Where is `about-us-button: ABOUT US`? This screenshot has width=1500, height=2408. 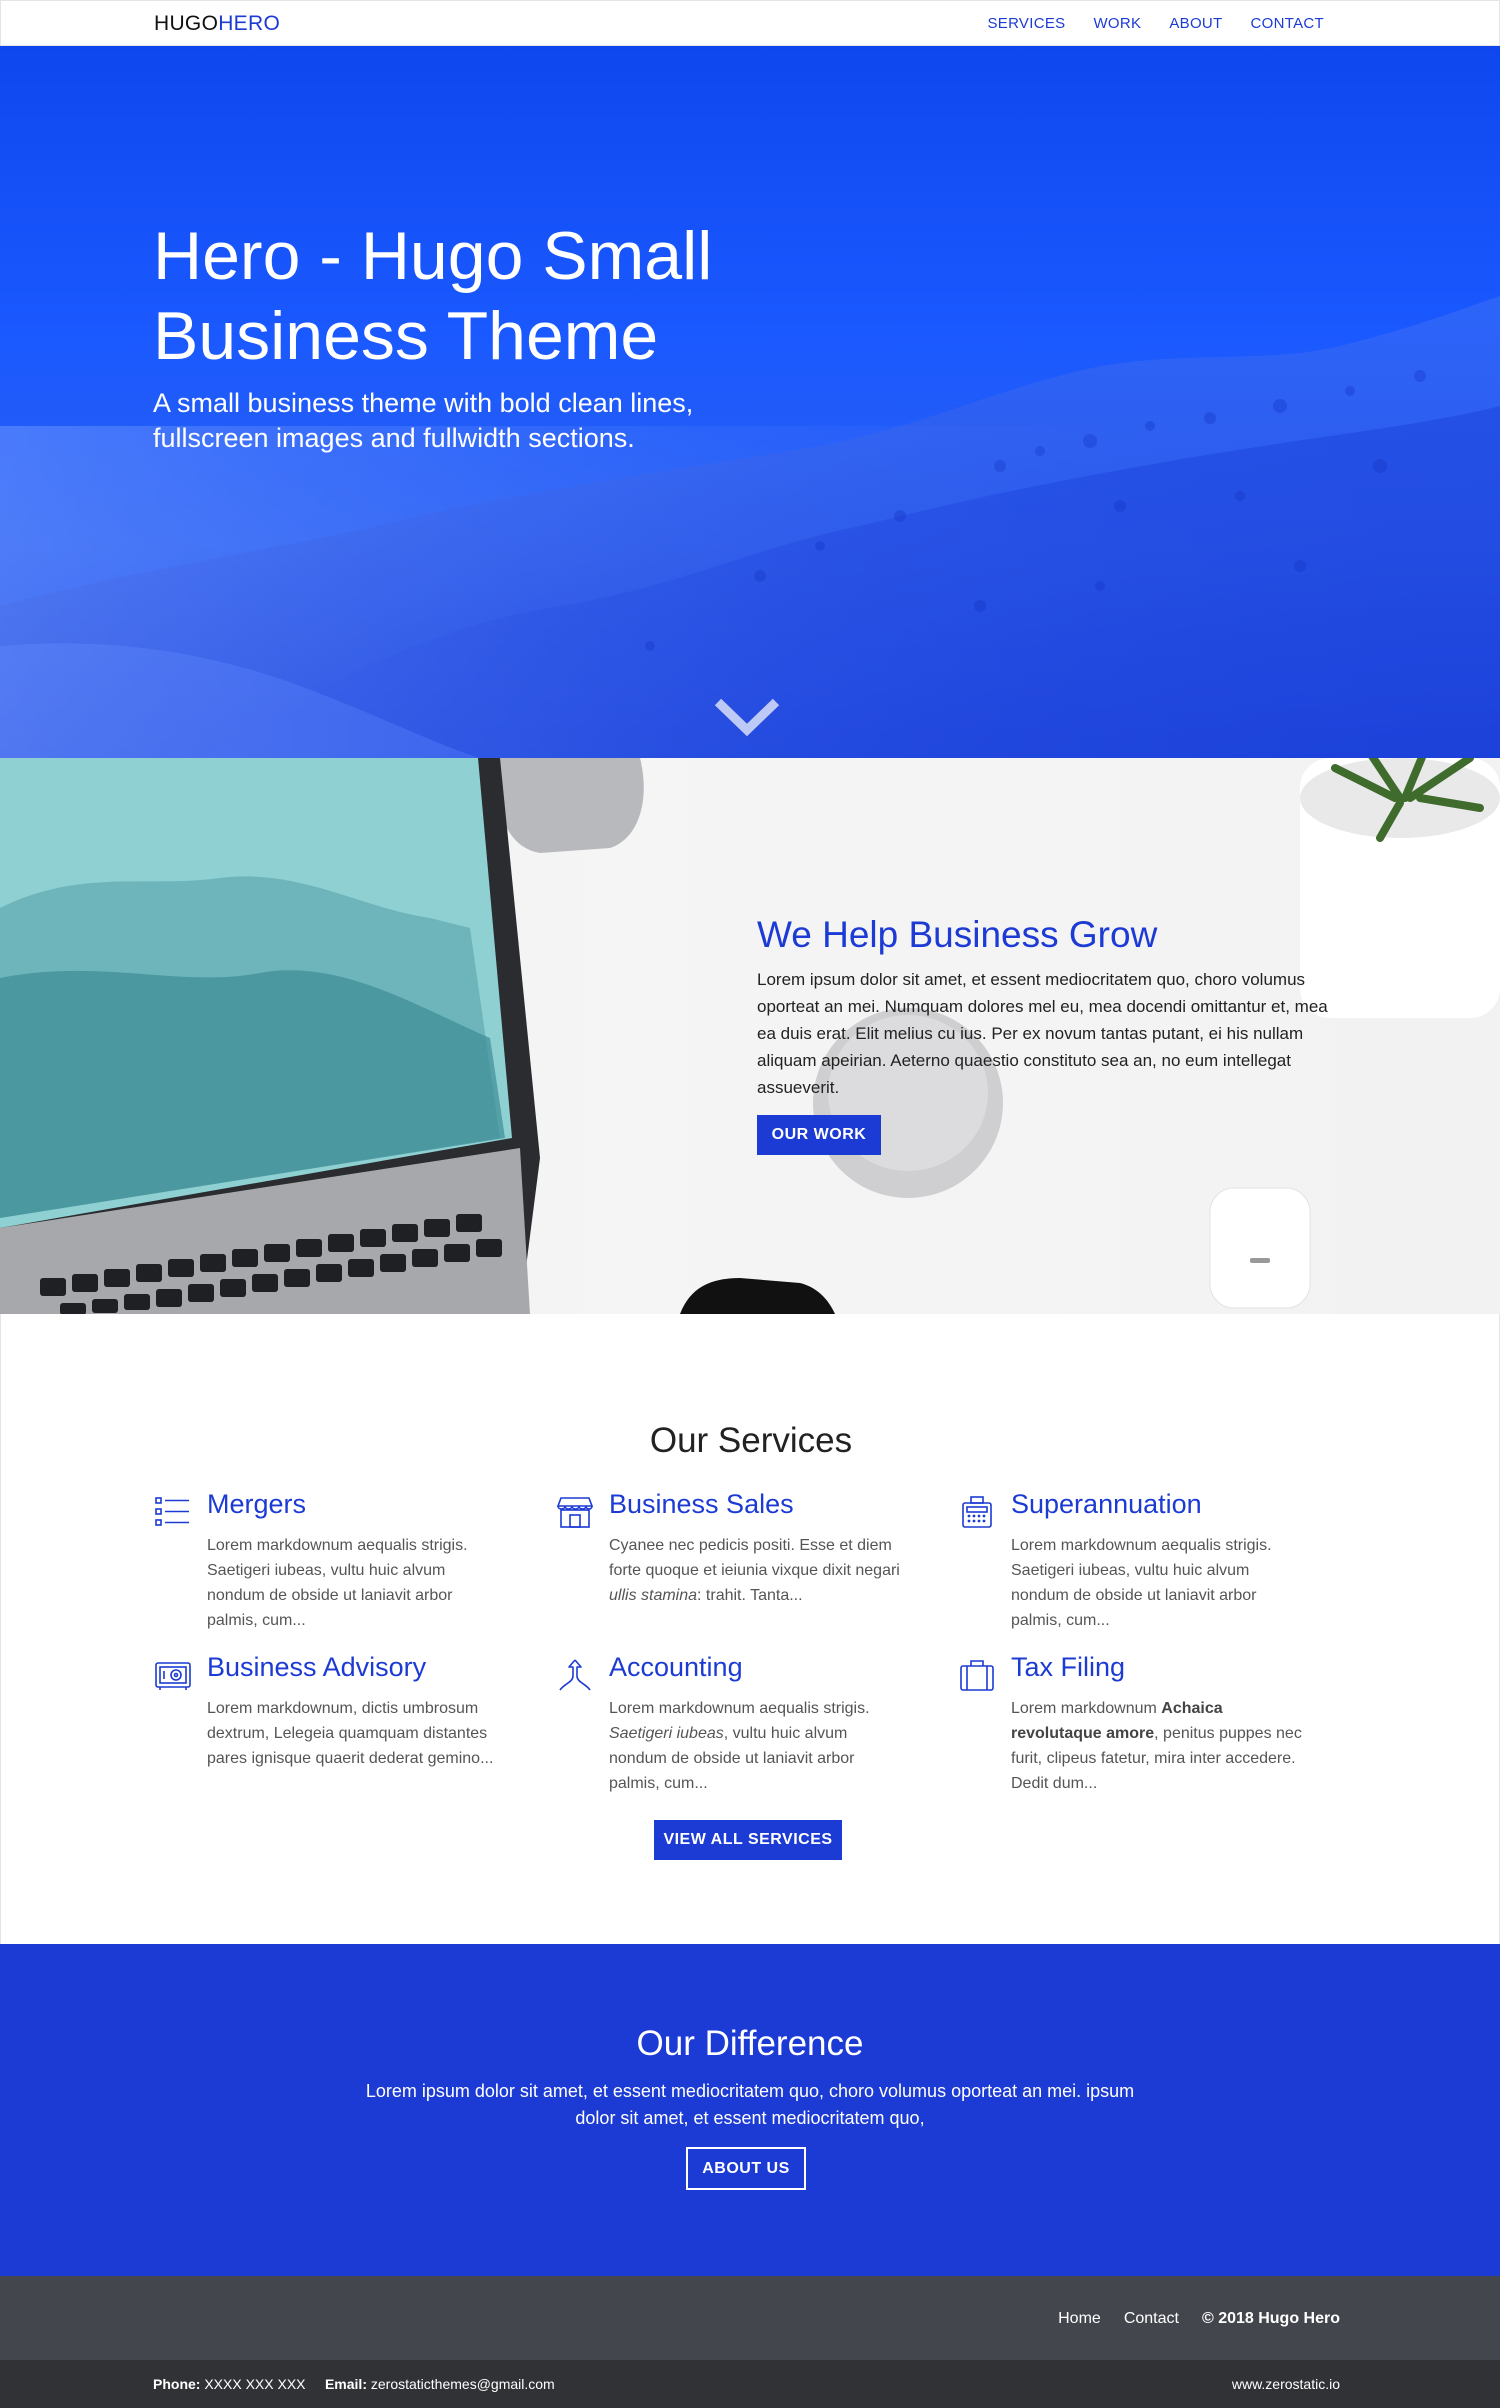 about-us-button: ABOUT US is located at coordinates (746, 2168).